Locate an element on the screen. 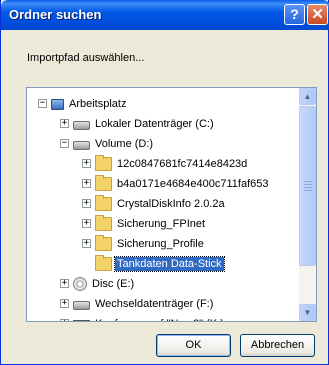 This screenshot has height=365, width=329. vertical-scrollbar: ▲ ▼ is located at coordinates (307, 204).